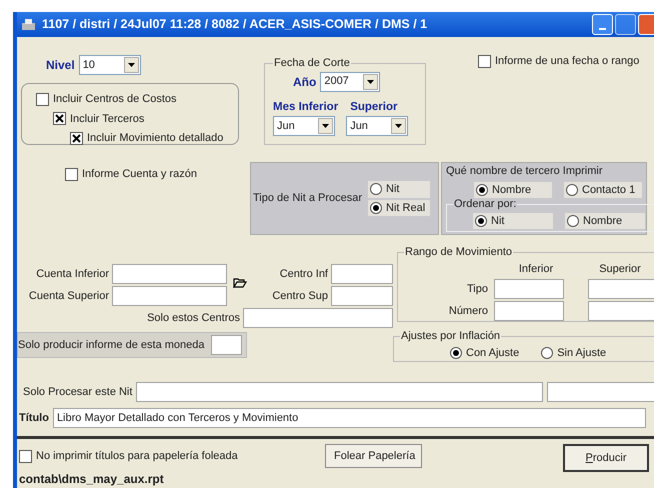 This screenshot has height=488, width=654. What do you see at coordinates (107, 119) in the screenshot?
I see `checkbox-label: Incluir Terceros` at bounding box center [107, 119].